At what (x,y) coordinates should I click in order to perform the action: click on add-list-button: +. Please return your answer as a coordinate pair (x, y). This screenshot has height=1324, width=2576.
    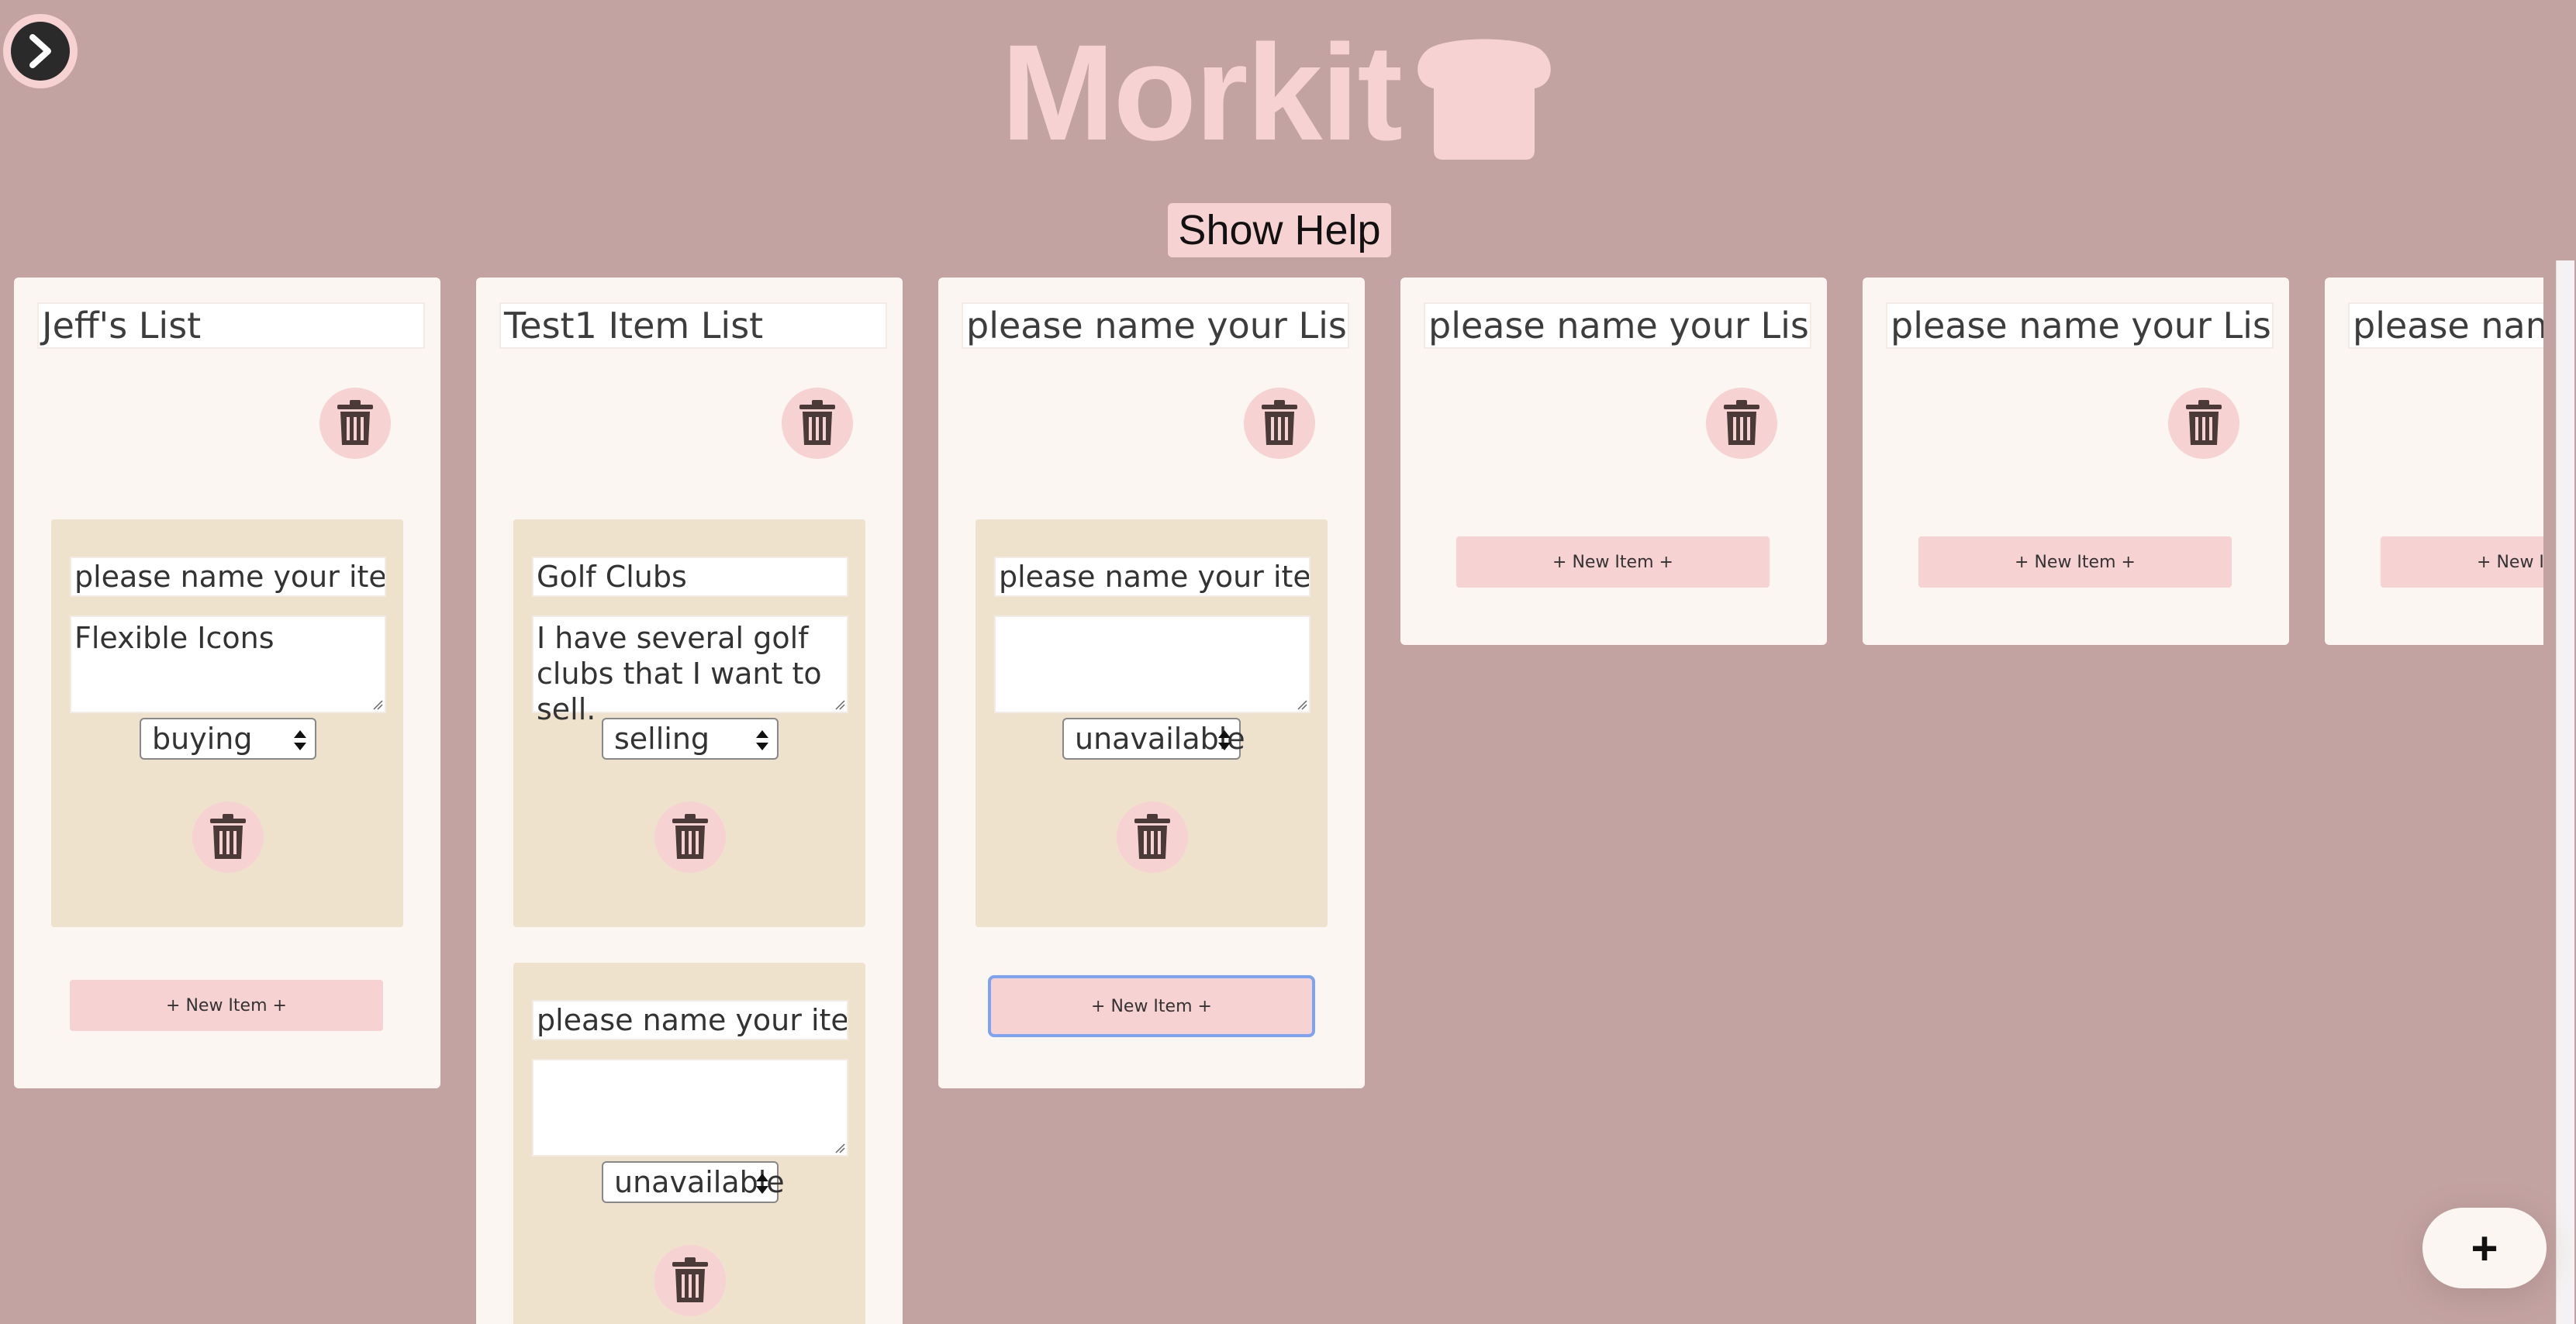
    Looking at the image, I should click on (2485, 1248).